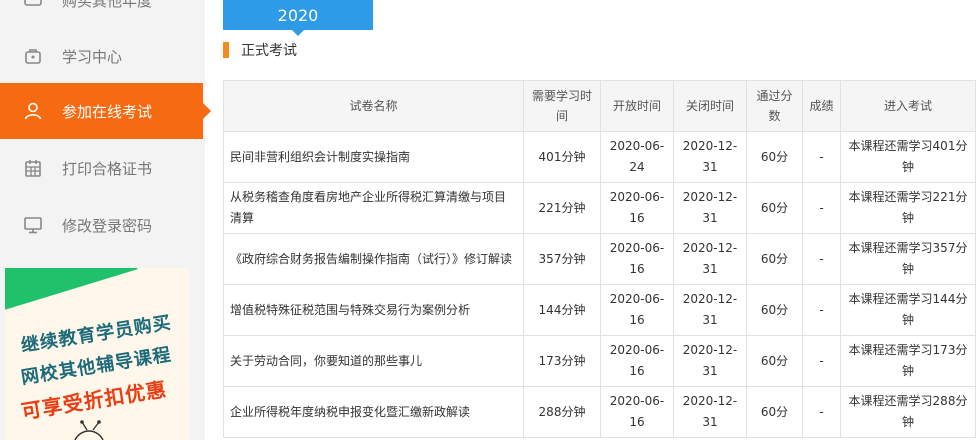 Image resolution: width=977 pixels, height=440 pixels. What do you see at coordinates (908, 106) in the screenshot?
I see `header-enter-exam: 进入考试` at bounding box center [908, 106].